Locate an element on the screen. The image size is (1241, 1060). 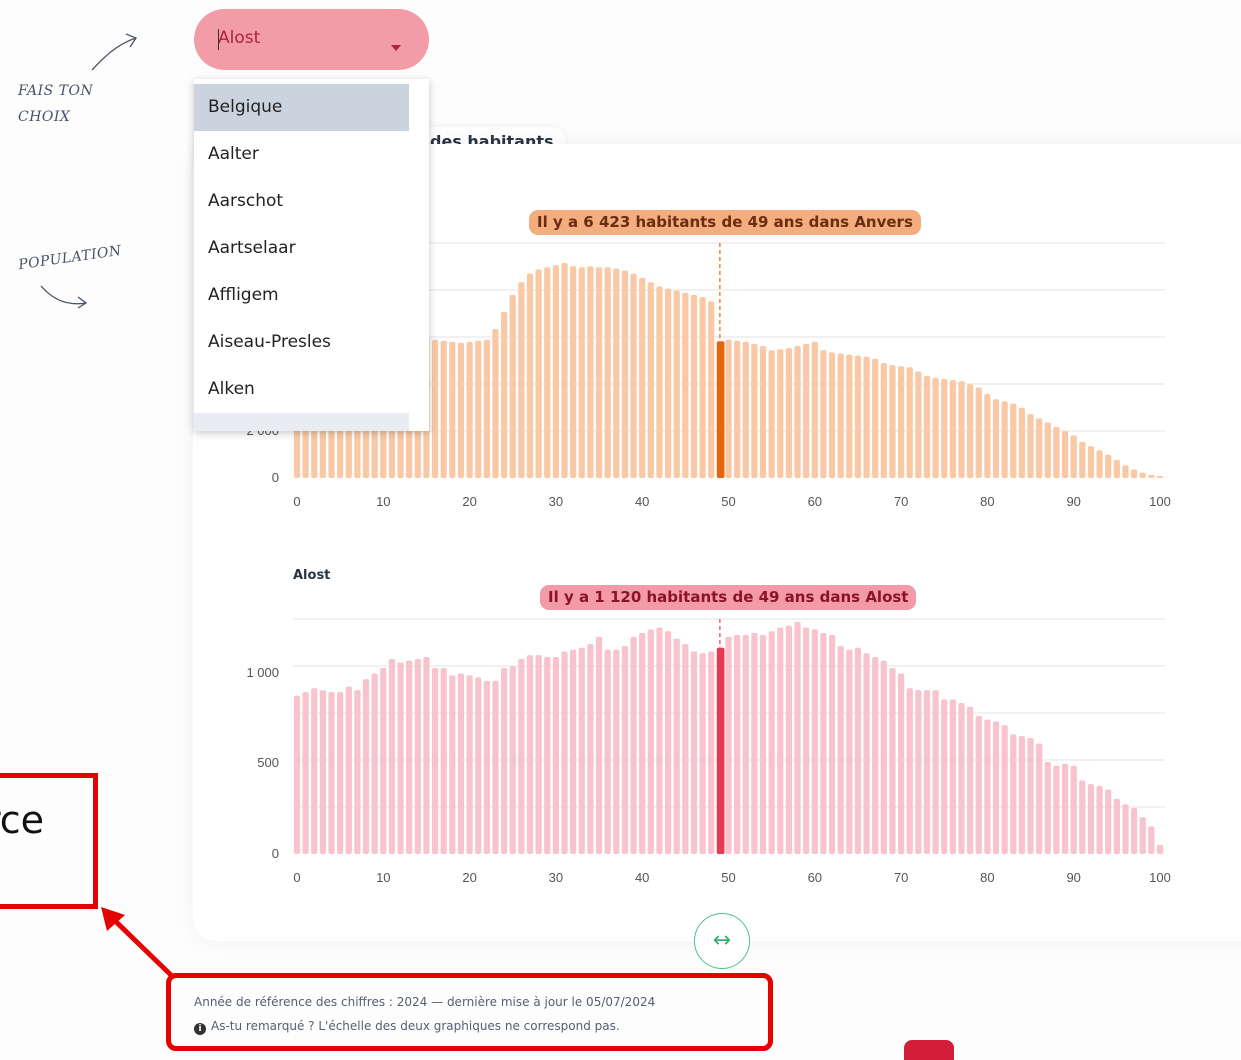
annotation-box: rce is located at coordinates (49, 841).